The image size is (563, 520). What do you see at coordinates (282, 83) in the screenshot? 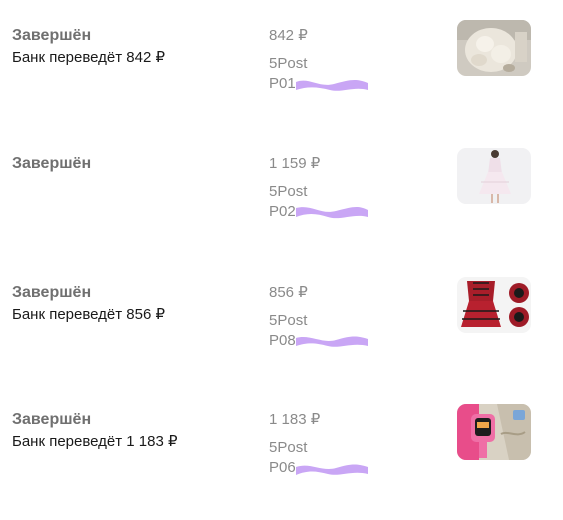
I see `tracking-number: P01` at bounding box center [282, 83].